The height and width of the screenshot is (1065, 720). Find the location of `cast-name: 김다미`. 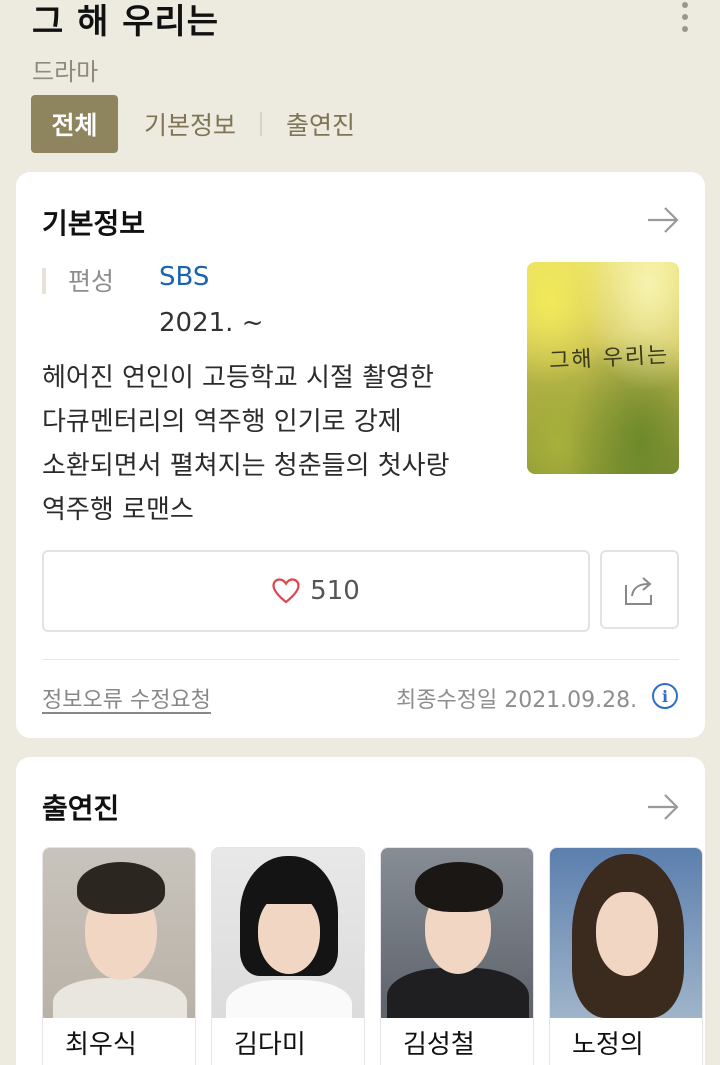

cast-name: 김다미 is located at coordinates (270, 1045).